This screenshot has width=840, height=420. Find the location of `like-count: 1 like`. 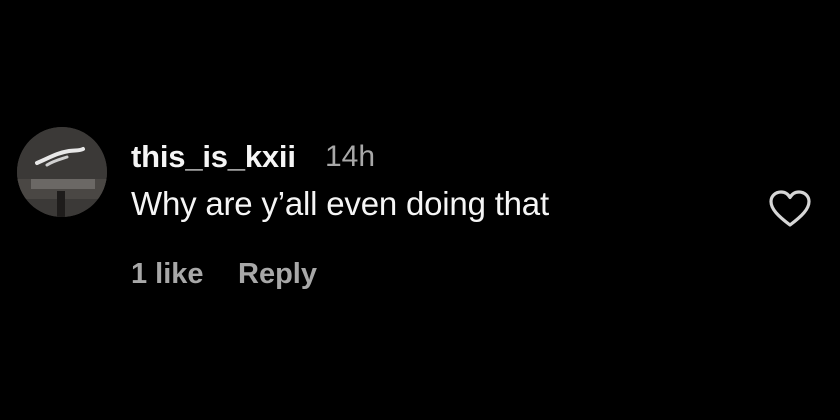

like-count: 1 like is located at coordinates (167, 274).